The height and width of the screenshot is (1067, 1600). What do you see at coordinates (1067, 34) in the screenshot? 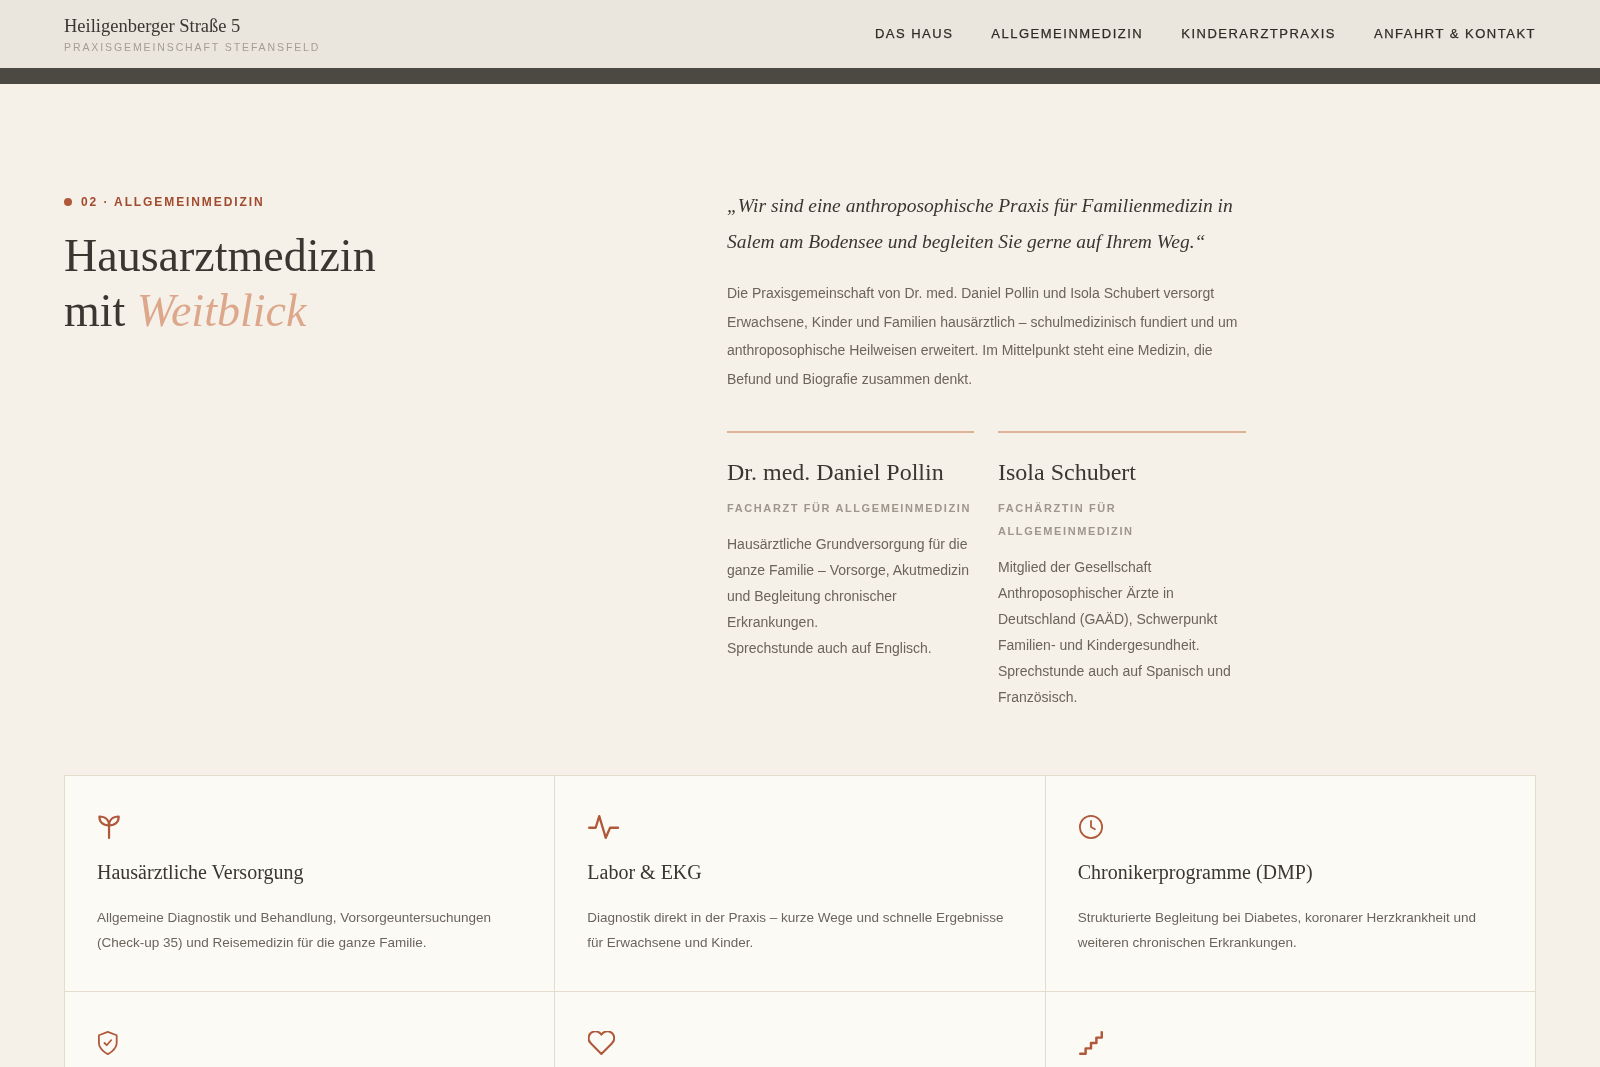
I see `nav-link: ALLGEMEINMEDIZIN` at bounding box center [1067, 34].